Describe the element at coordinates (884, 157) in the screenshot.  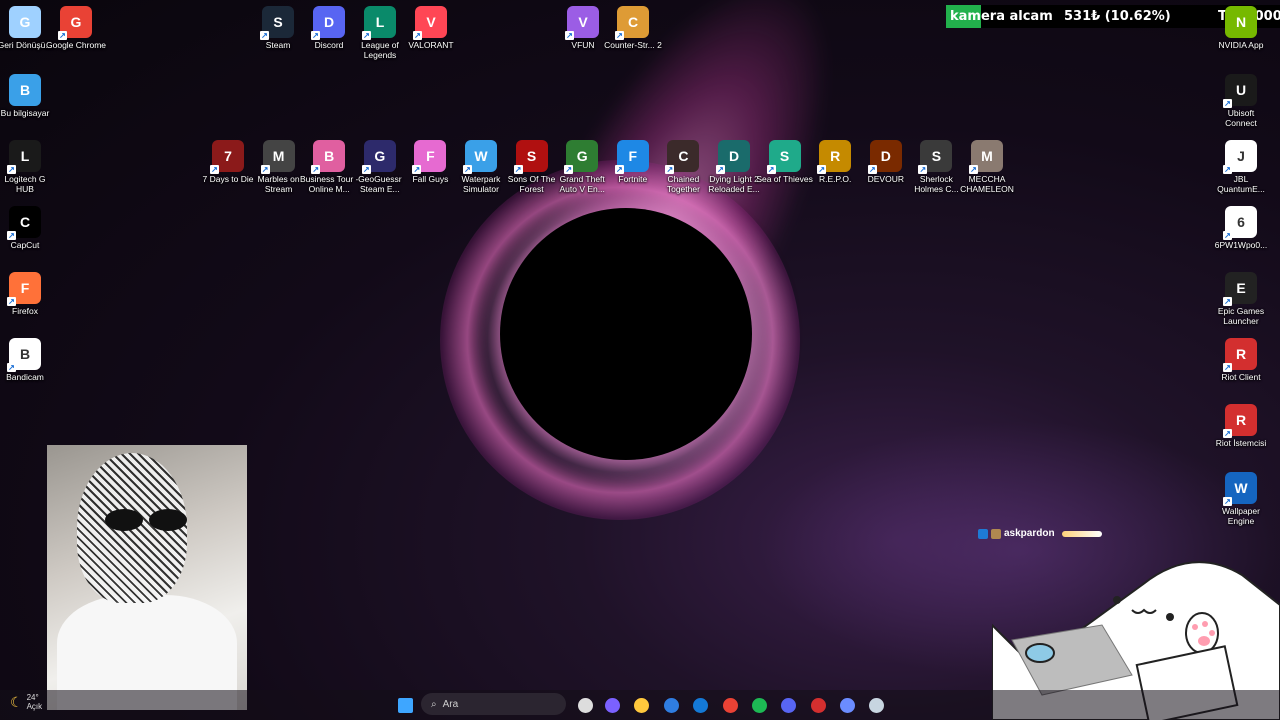
I see `devour-icon: D ↗` at that location.